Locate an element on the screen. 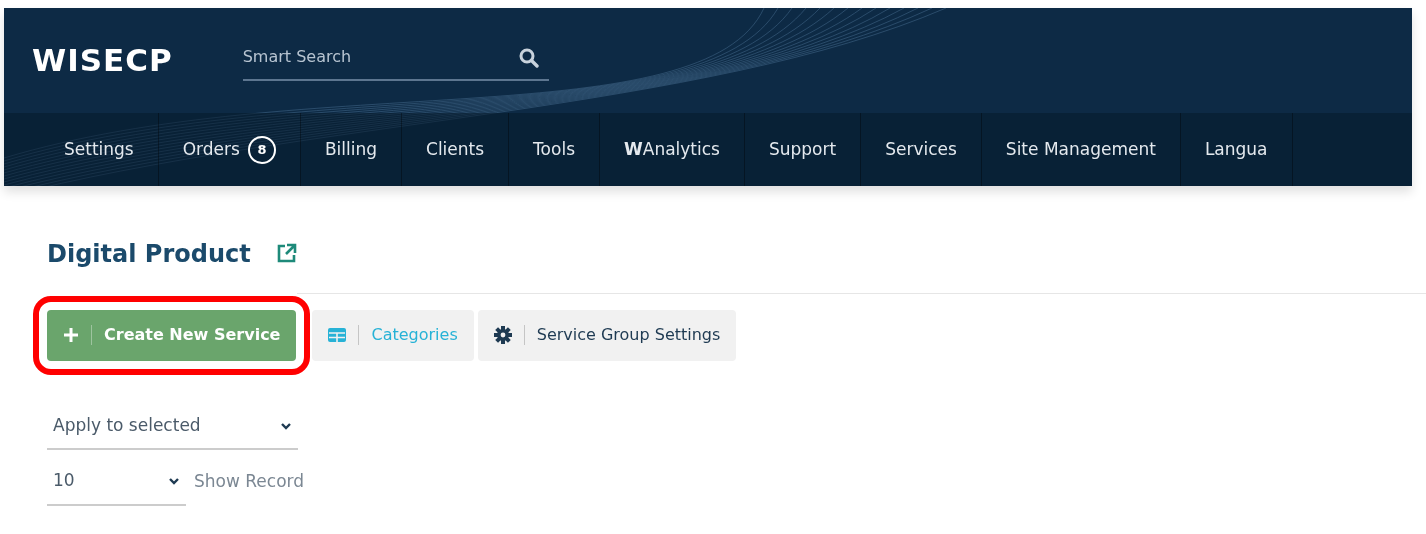  plus-icon is located at coordinates (71, 335).